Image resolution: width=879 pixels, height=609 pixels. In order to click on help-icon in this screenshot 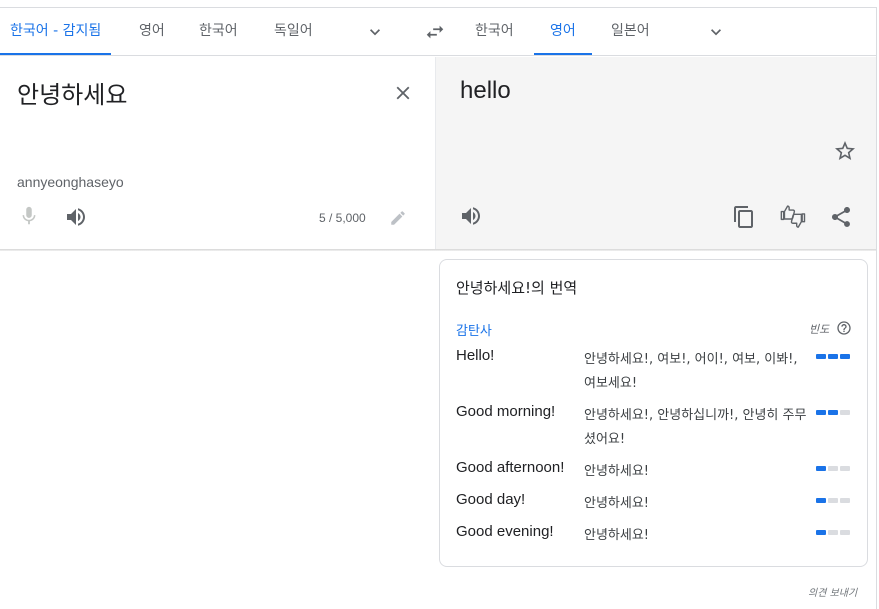, I will do `click(844, 328)`.